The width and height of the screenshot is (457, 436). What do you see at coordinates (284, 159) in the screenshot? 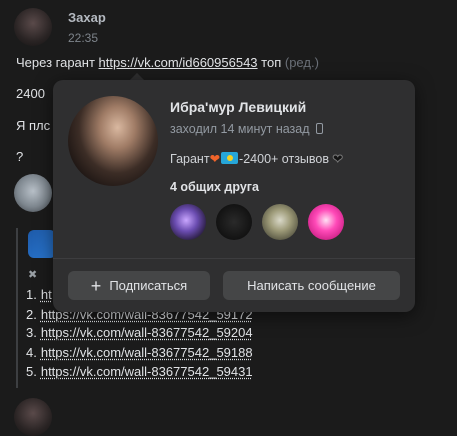
I see `desc-suffix: -2400+ отзывов` at bounding box center [284, 159].